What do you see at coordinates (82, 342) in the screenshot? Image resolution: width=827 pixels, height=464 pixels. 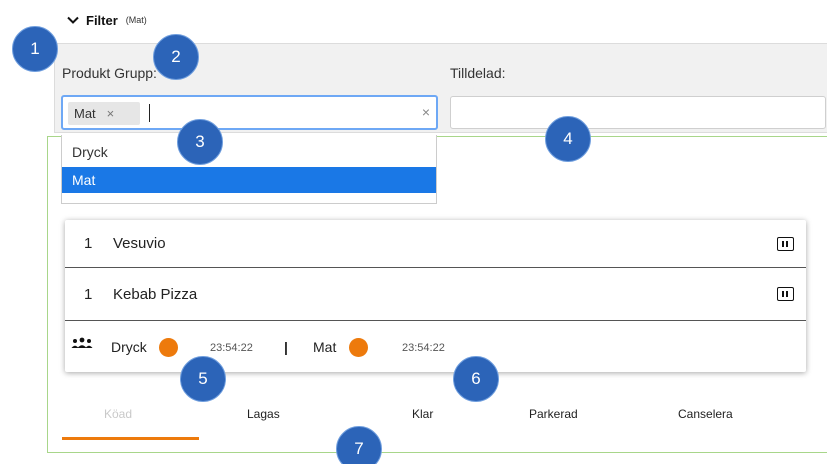 I see `people-icon` at bounding box center [82, 342].